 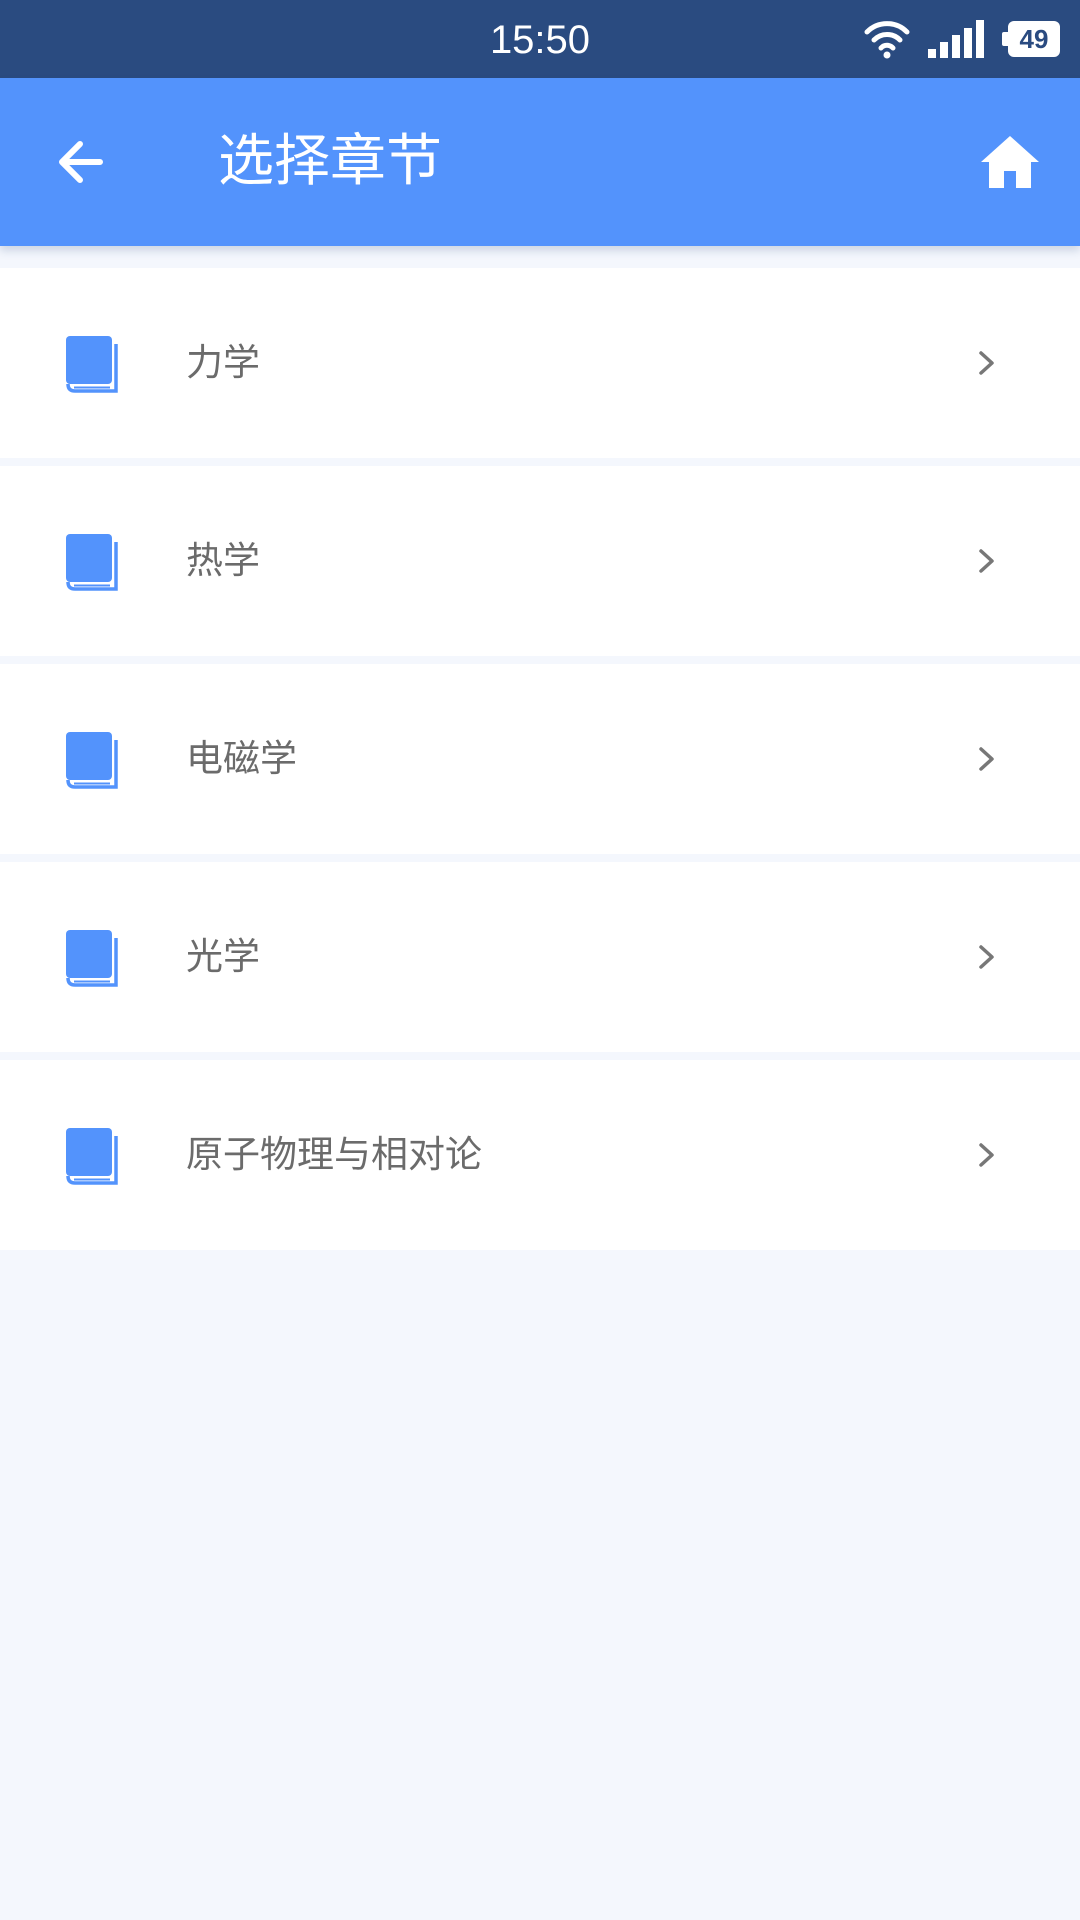 What do you see at coordinates (540, 1155) in the screenshot?
I see `chapter-item: 原子物理与相对论` at bounding box center [540, 1155].